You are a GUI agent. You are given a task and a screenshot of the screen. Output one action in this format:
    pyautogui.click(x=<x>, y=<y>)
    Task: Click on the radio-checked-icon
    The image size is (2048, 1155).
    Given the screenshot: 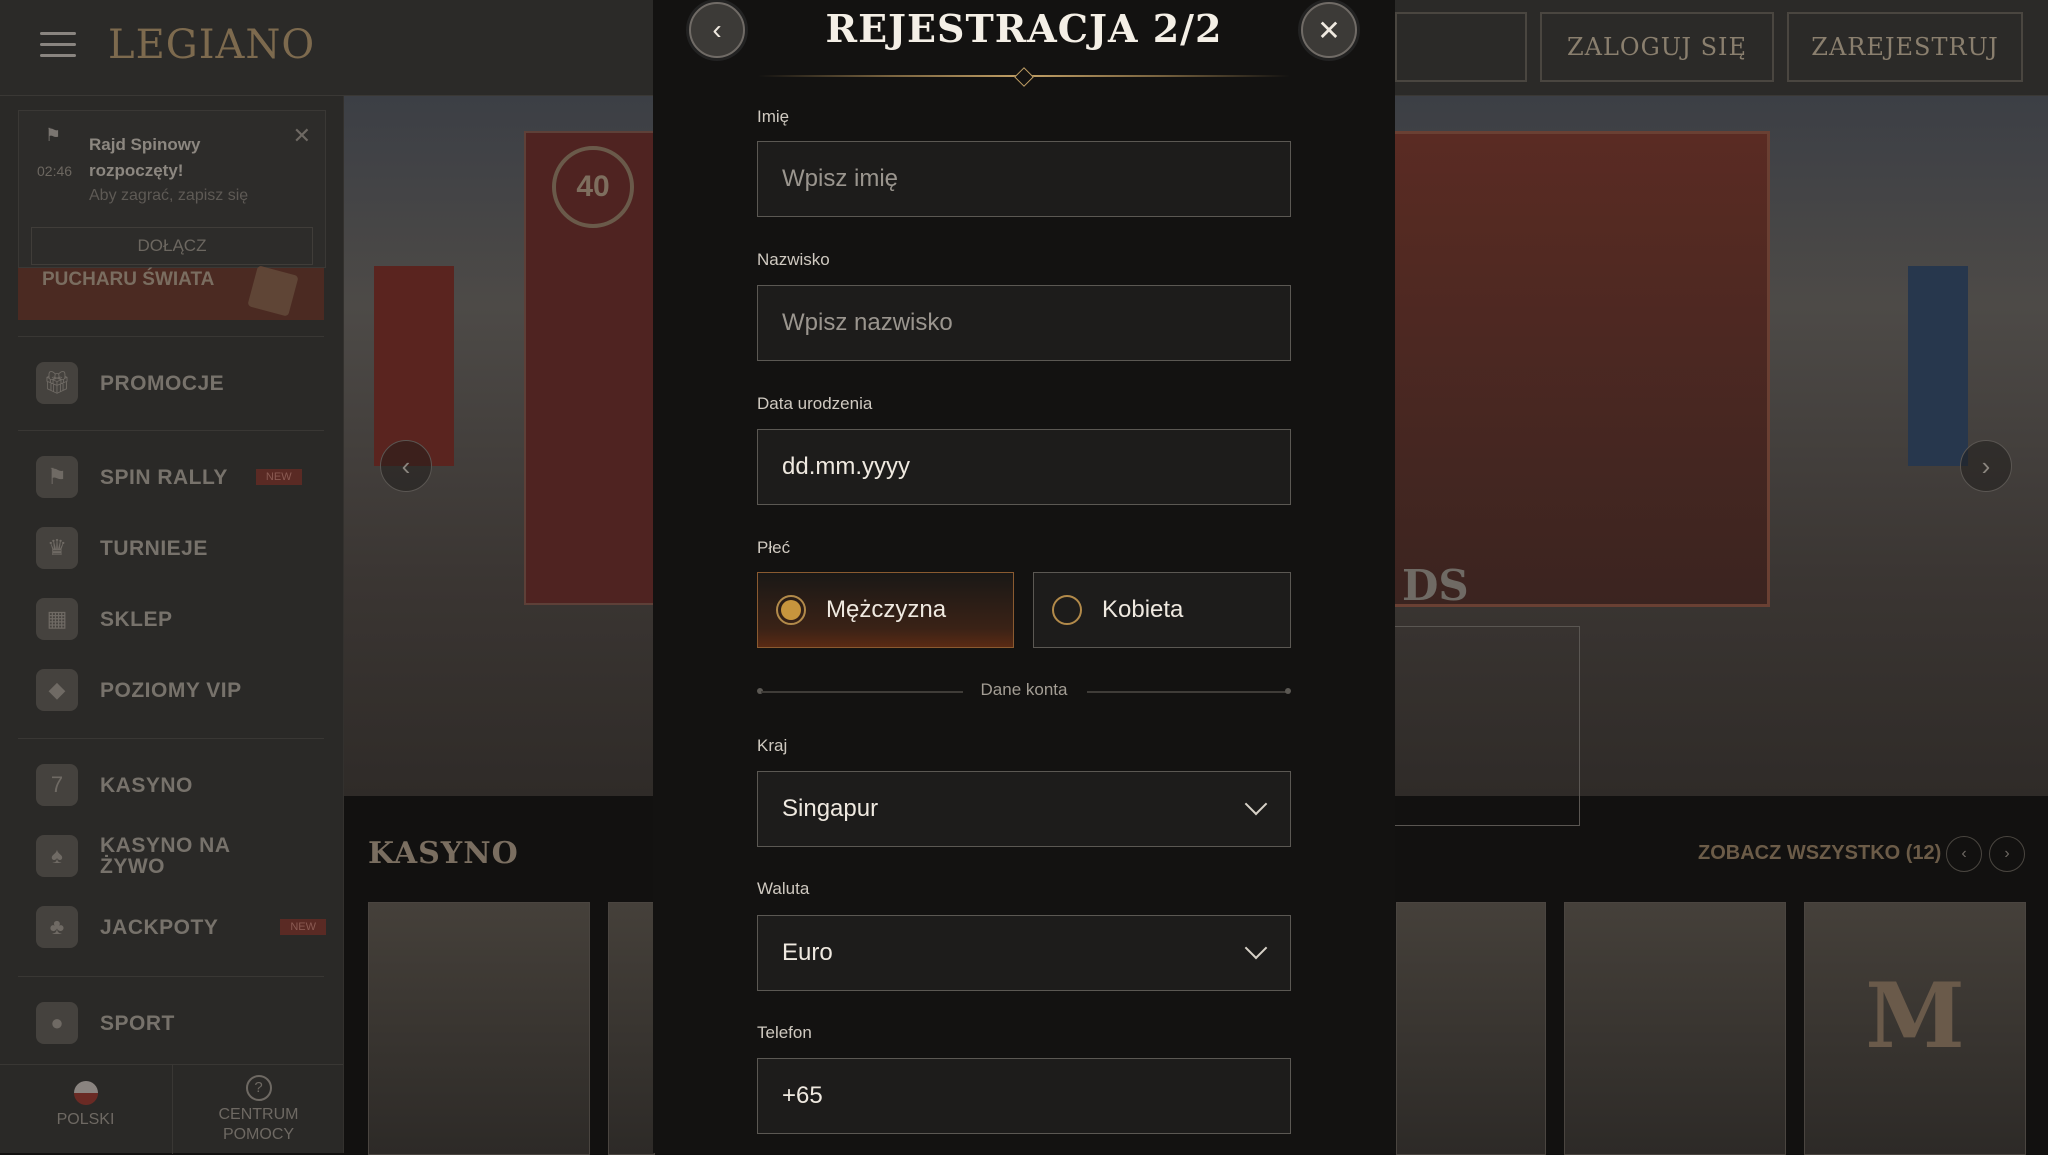 What is the action you would take?
    pyautogui.click(x=791, y=610)
    